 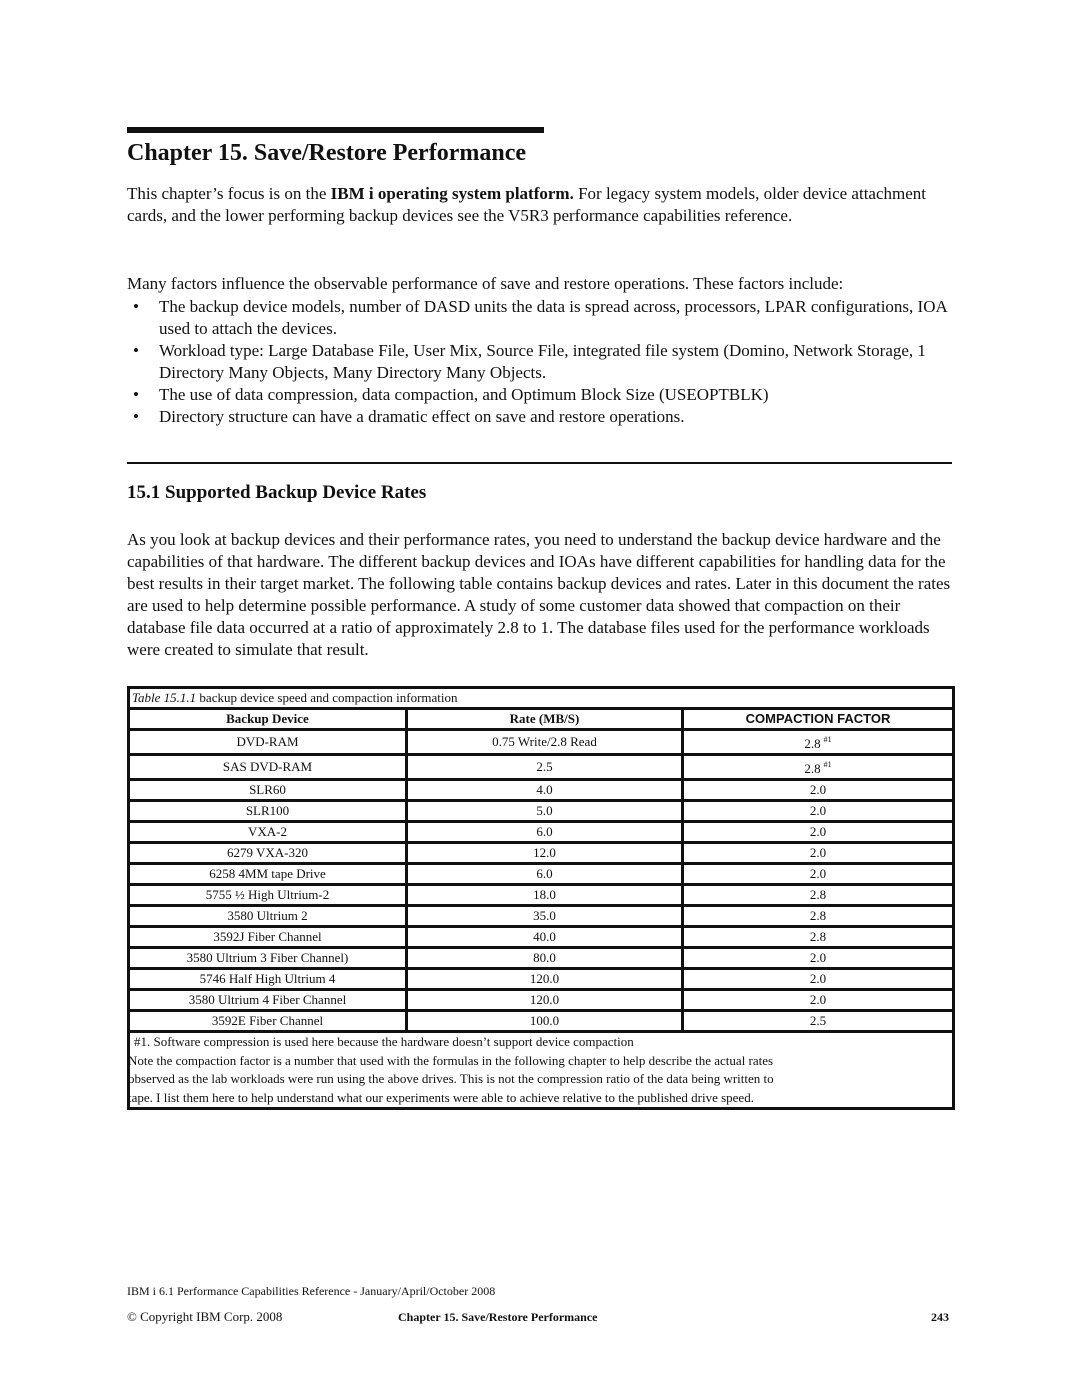 I want to click on cell-rate: 4.0, so click(x=543, y=791).